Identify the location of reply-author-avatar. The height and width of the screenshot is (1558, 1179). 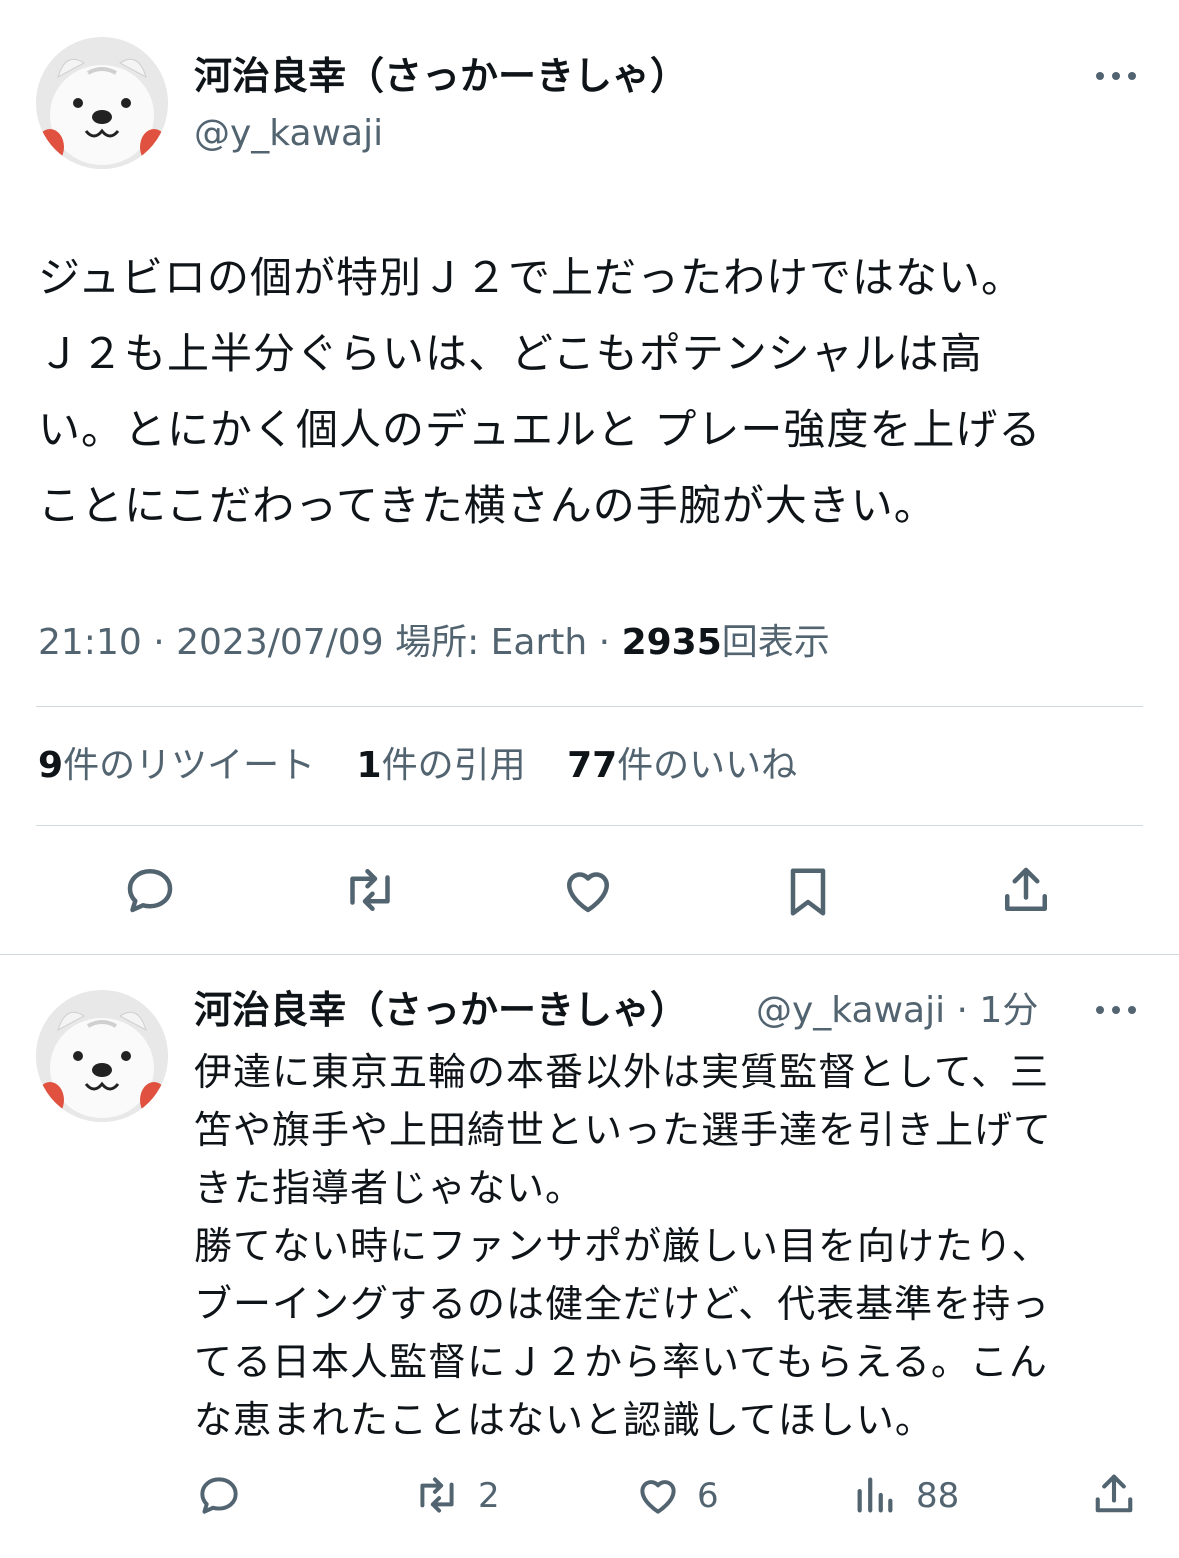
(102, 1056).